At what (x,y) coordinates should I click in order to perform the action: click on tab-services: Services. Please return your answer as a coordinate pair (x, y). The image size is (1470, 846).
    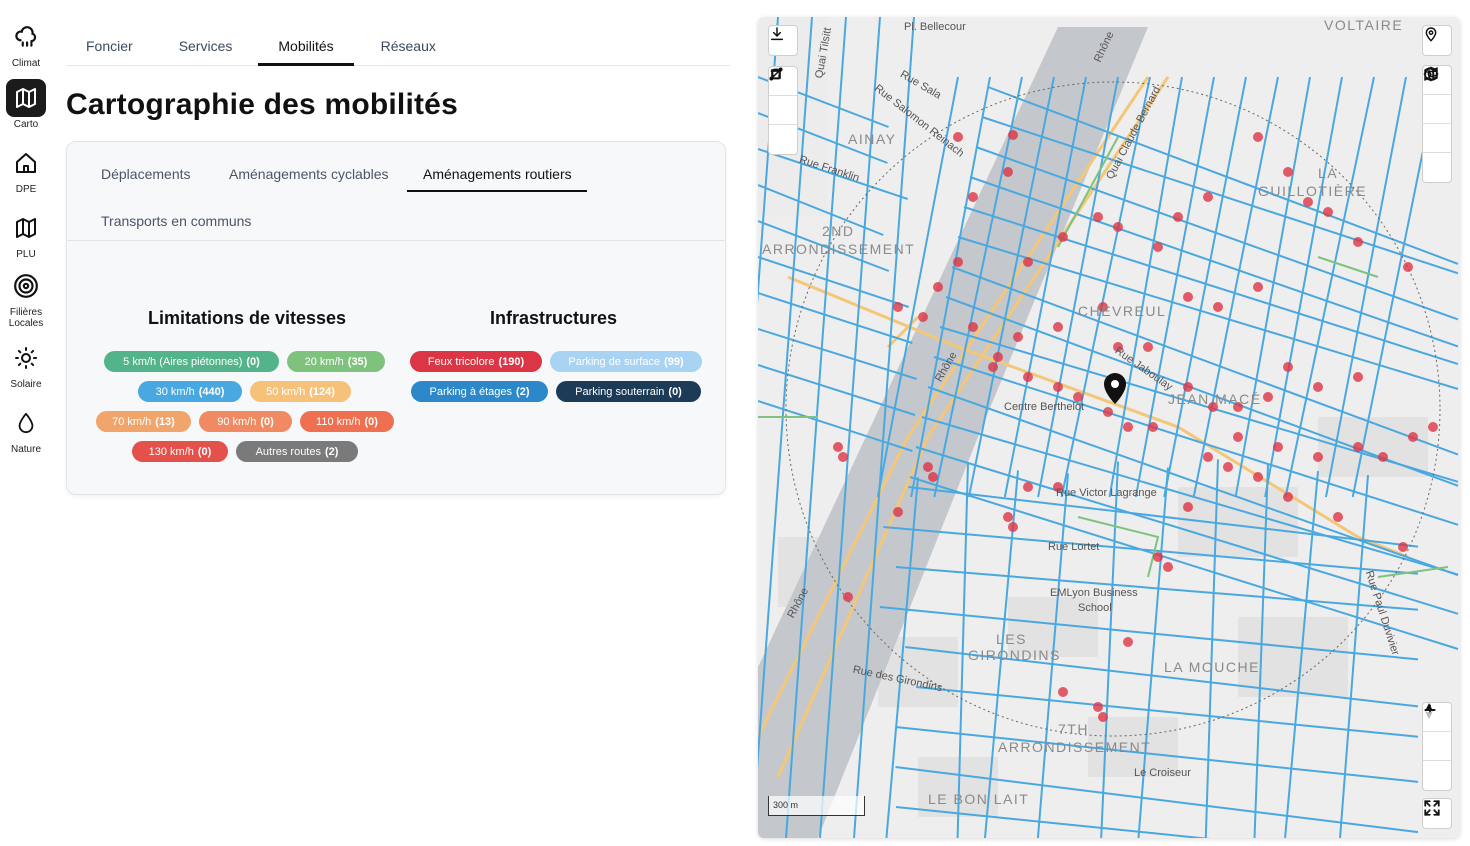
    Looking at the image, I should click on (206, 47).